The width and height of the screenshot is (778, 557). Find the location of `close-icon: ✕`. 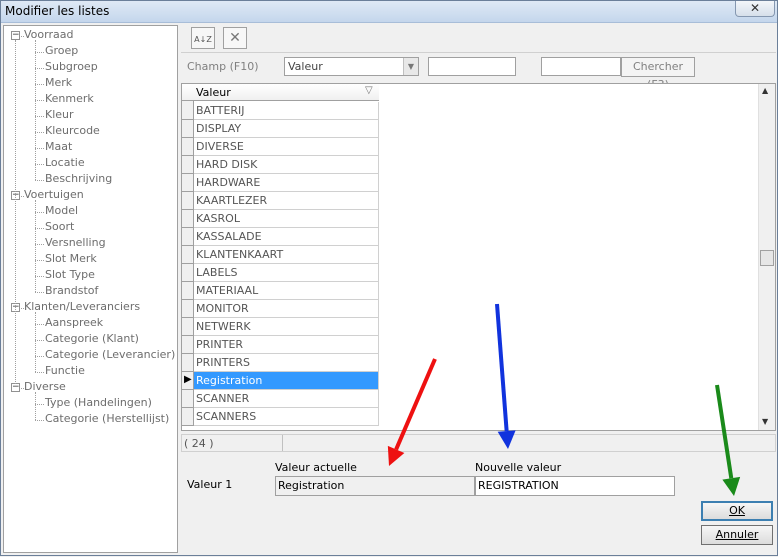

close-icon: ✕ is located at coordinates (755, 8).